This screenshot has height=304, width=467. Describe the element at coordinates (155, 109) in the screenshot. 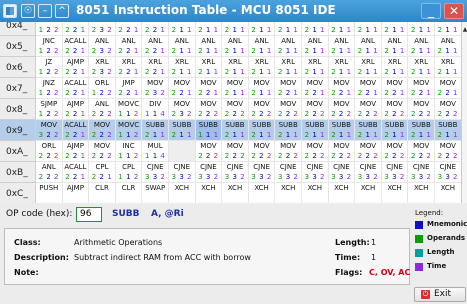

I see `instruction-cell: DIV 1 1 4` at that location.